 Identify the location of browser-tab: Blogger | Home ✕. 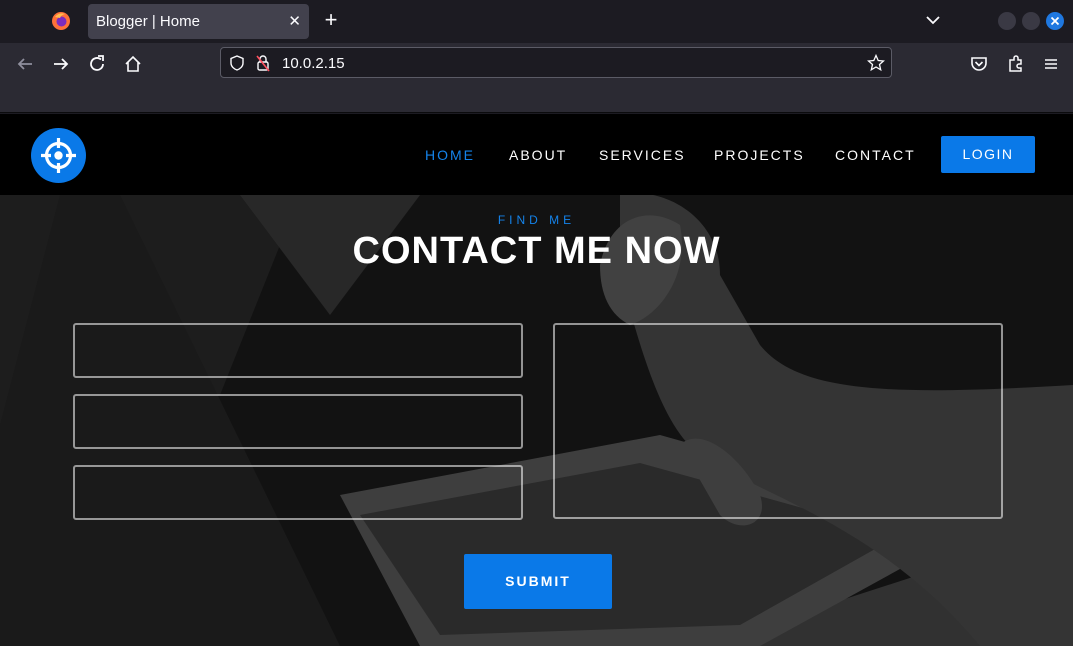
(198, 21).